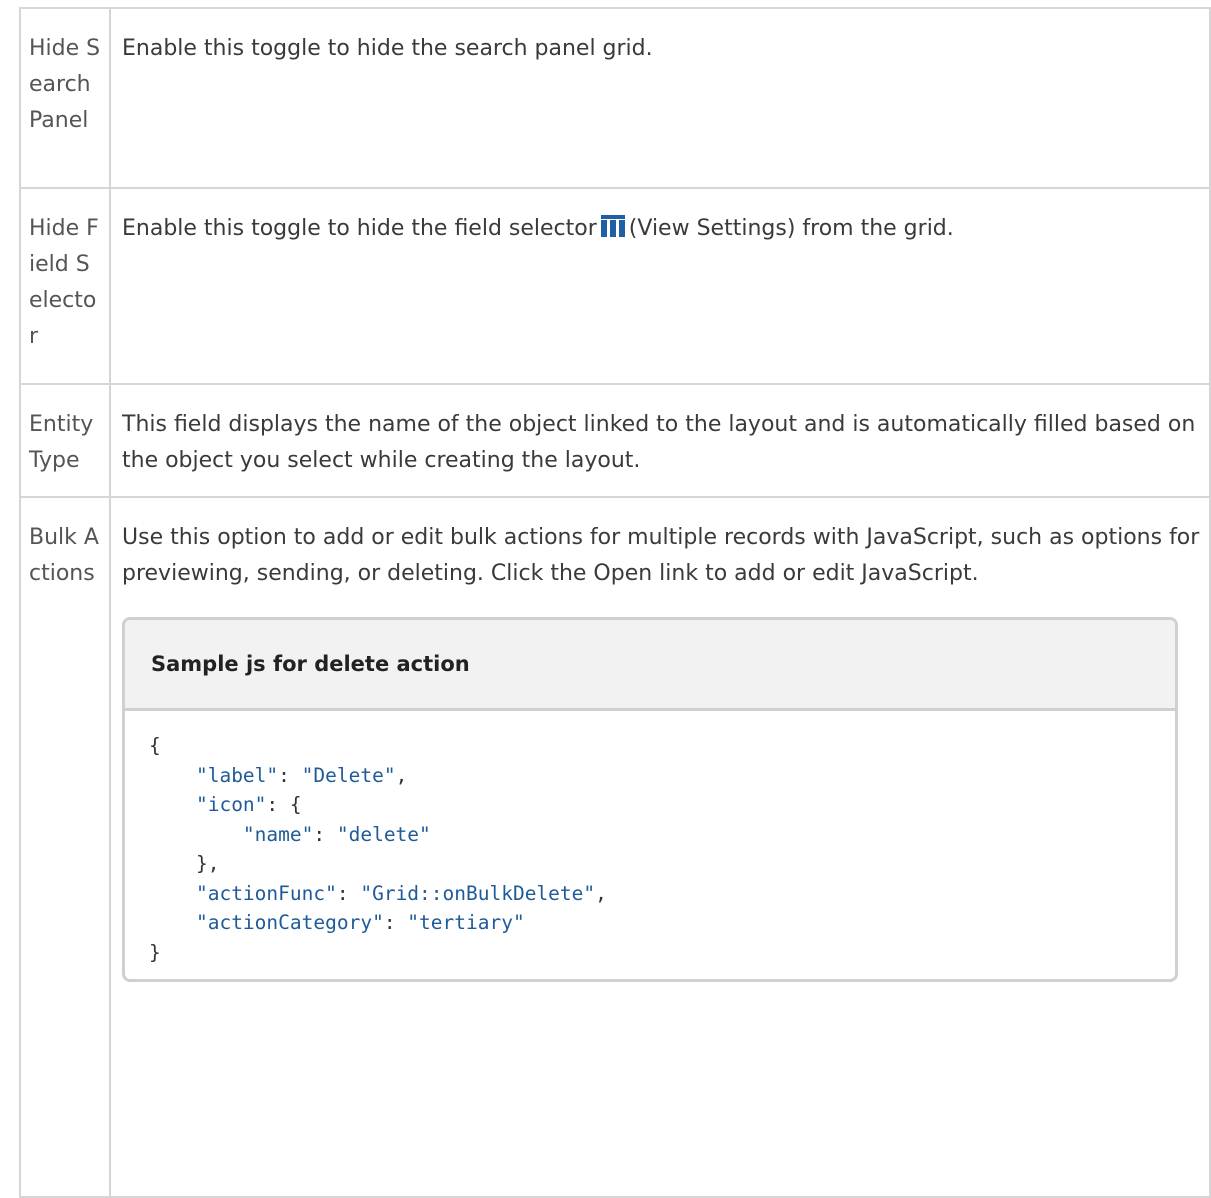 This screenshot has height=1198, width=1211. I want to click on code-string: "delete", so click(383, 834).